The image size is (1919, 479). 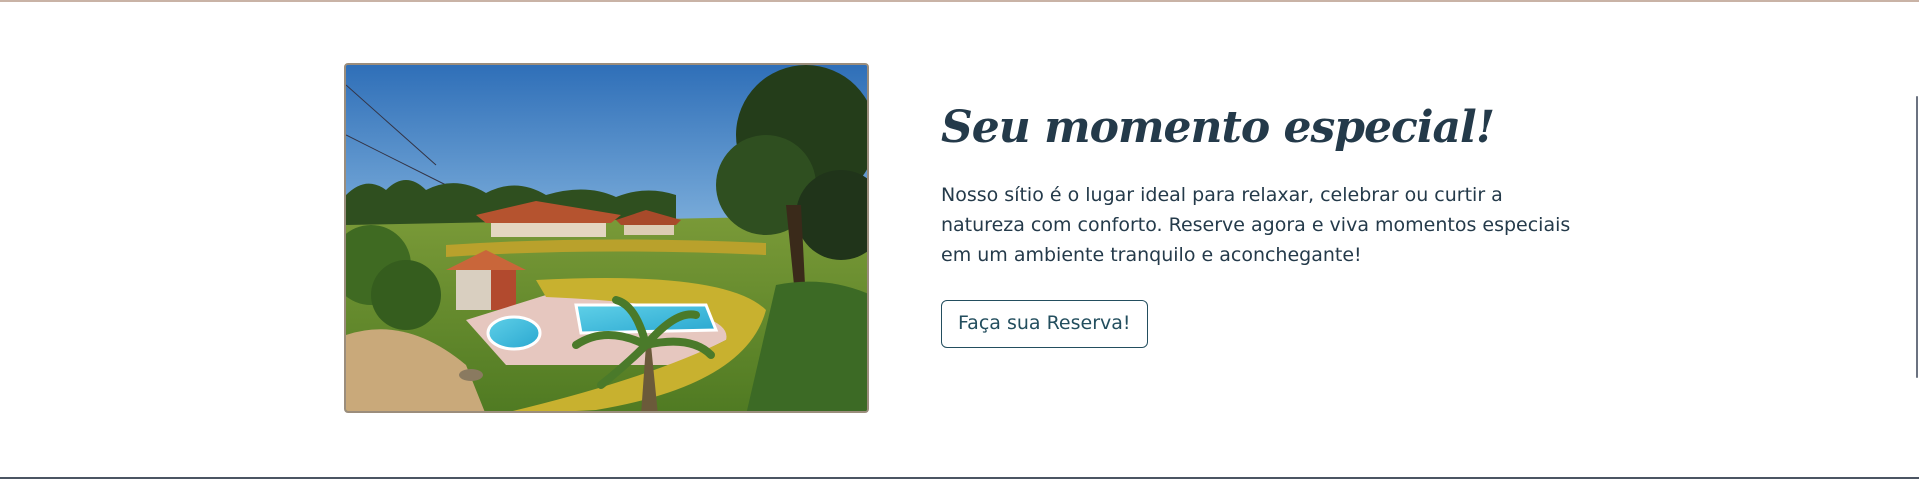 What do you see at coordinates (1044, 324) in the screenshot?
I see `book-reservation-button: Faça sua Reserva!` at bounding box center [1044, 324].